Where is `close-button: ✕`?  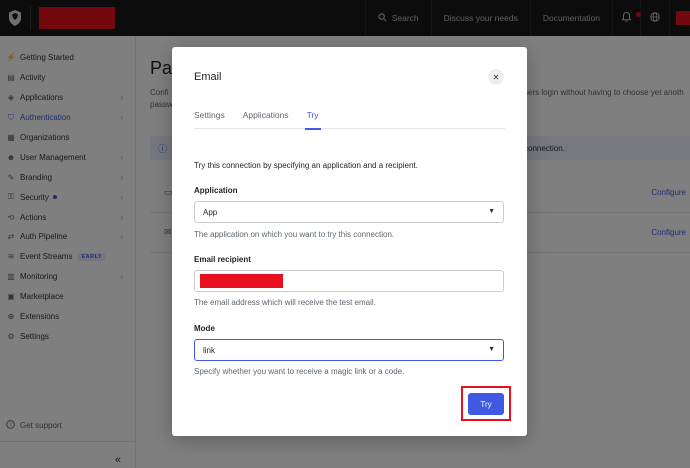 close-button: ✕ is located at coordinates (496, 77).